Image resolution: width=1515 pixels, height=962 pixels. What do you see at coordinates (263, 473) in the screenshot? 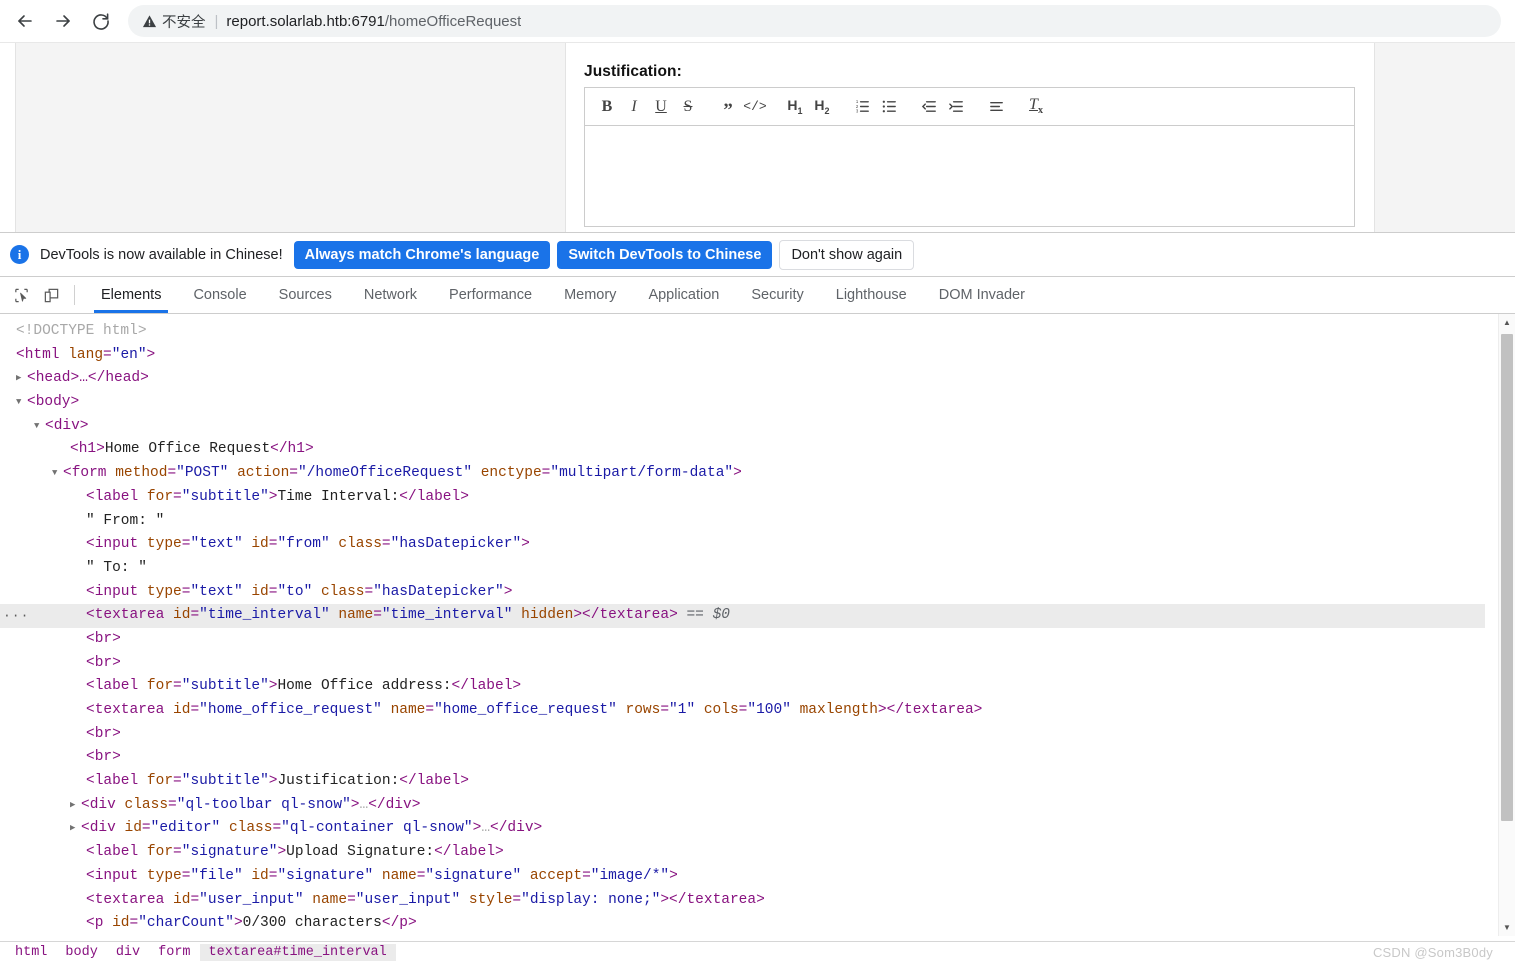
I see `form-action-name: action` at bounding box center [263, 473].